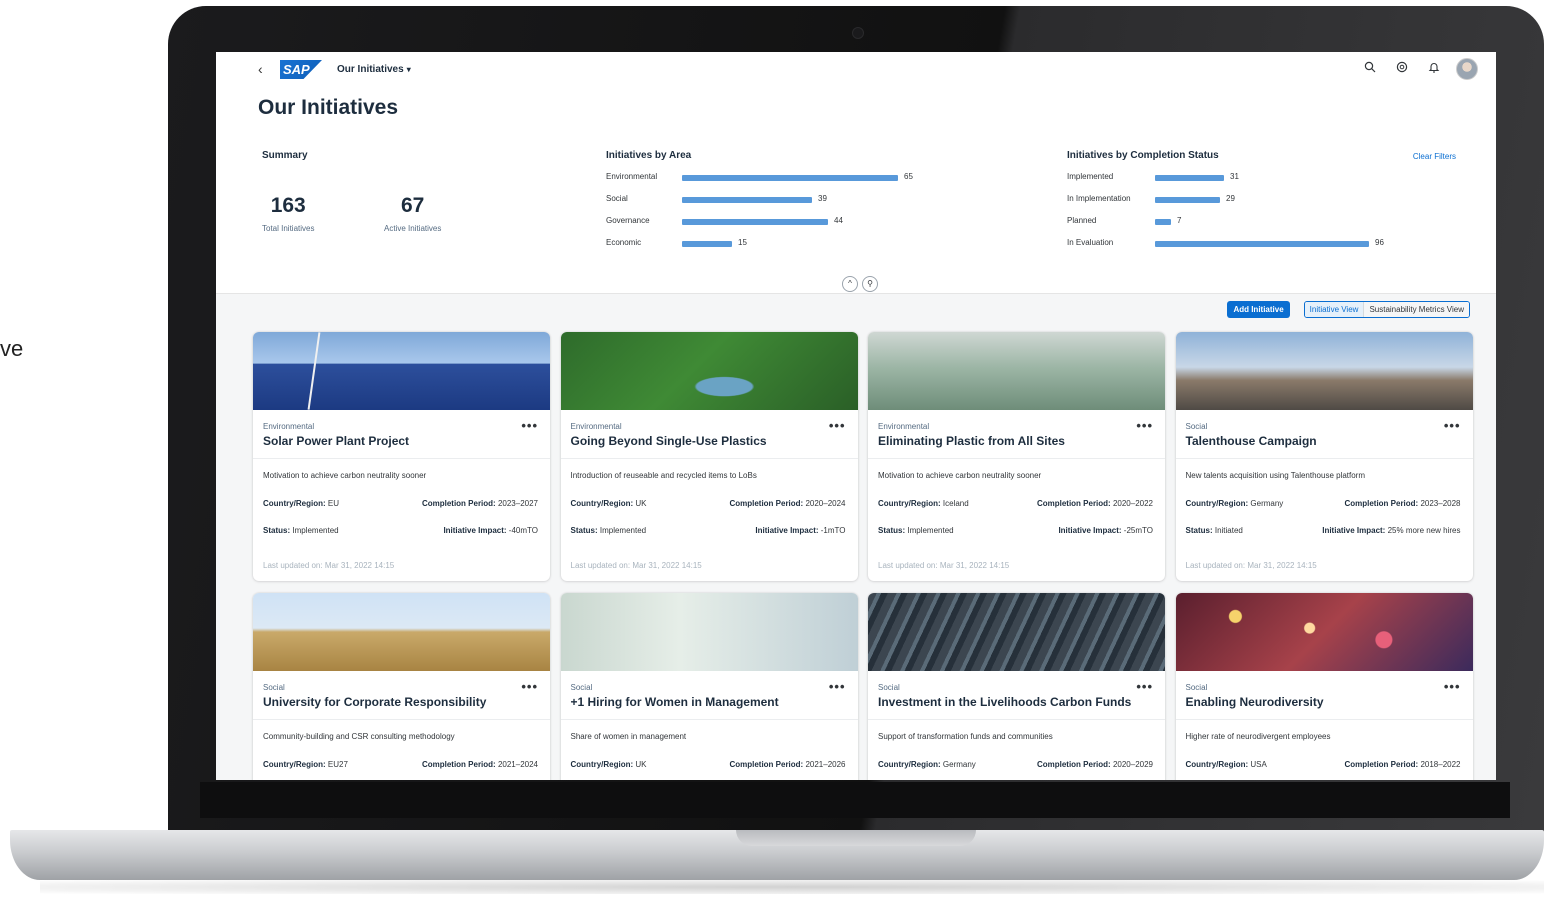 This screenshot has width=1544, height=903. I want to click on kpi-total-label: Total Initiatives, so click(288, 228).